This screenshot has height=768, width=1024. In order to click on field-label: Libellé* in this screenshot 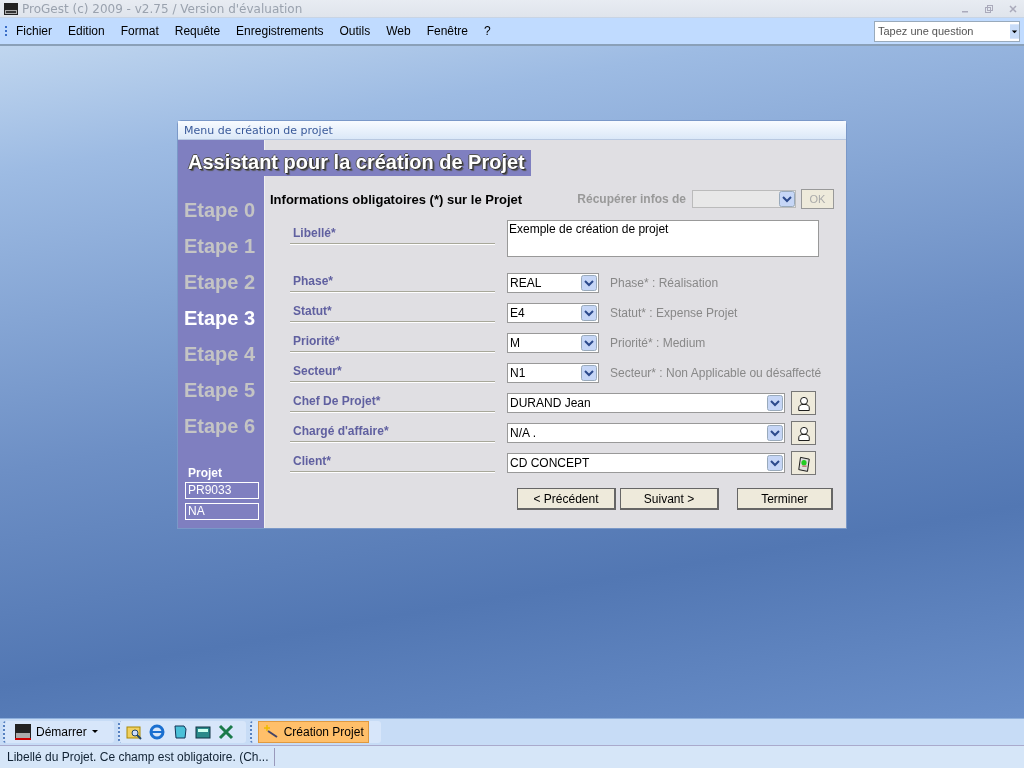, I will do `click(392, 235)`.